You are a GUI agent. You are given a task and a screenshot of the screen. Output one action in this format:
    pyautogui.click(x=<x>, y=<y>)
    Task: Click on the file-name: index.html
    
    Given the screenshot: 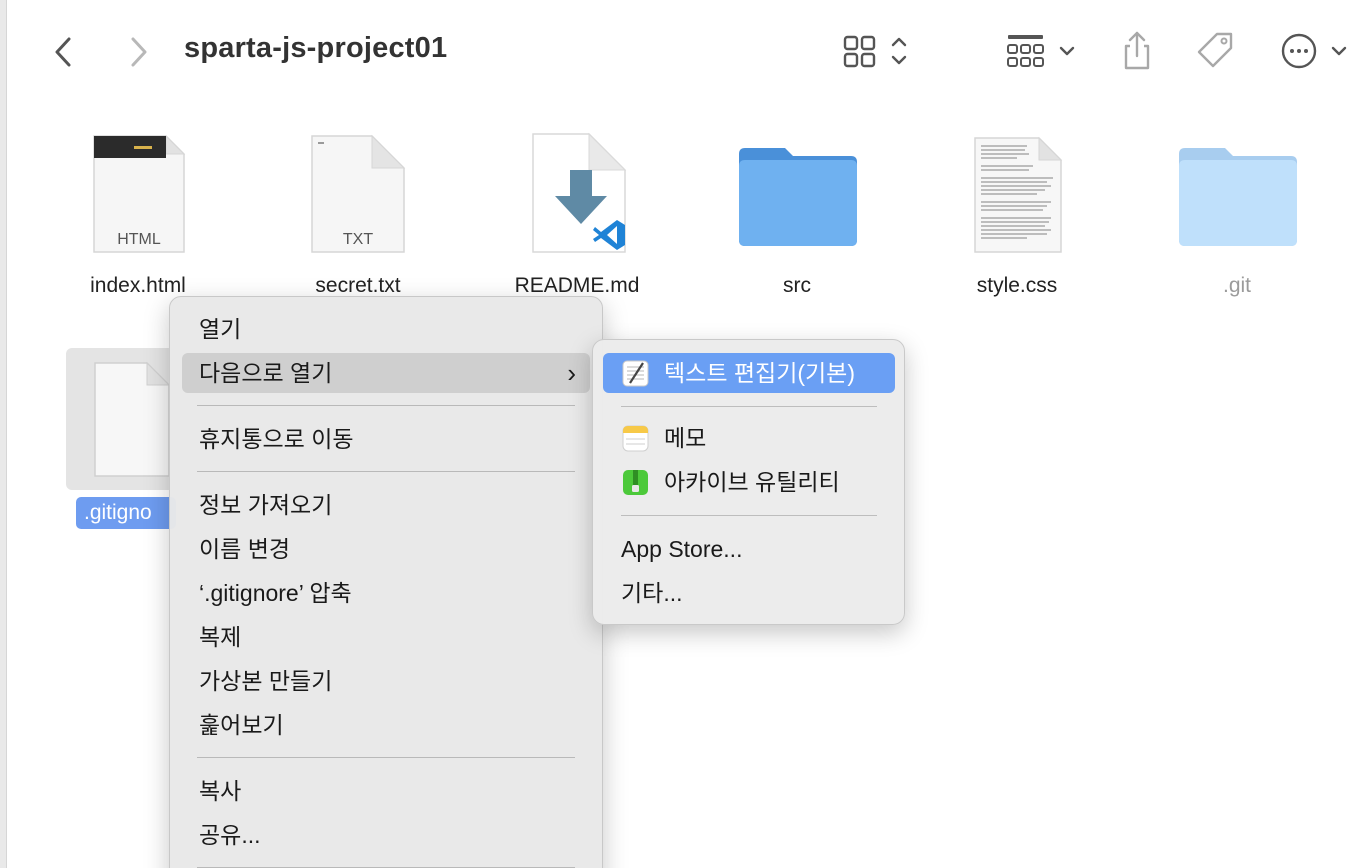 What is the action you would take?
    pyautogui.click(x=138, y=285)
    